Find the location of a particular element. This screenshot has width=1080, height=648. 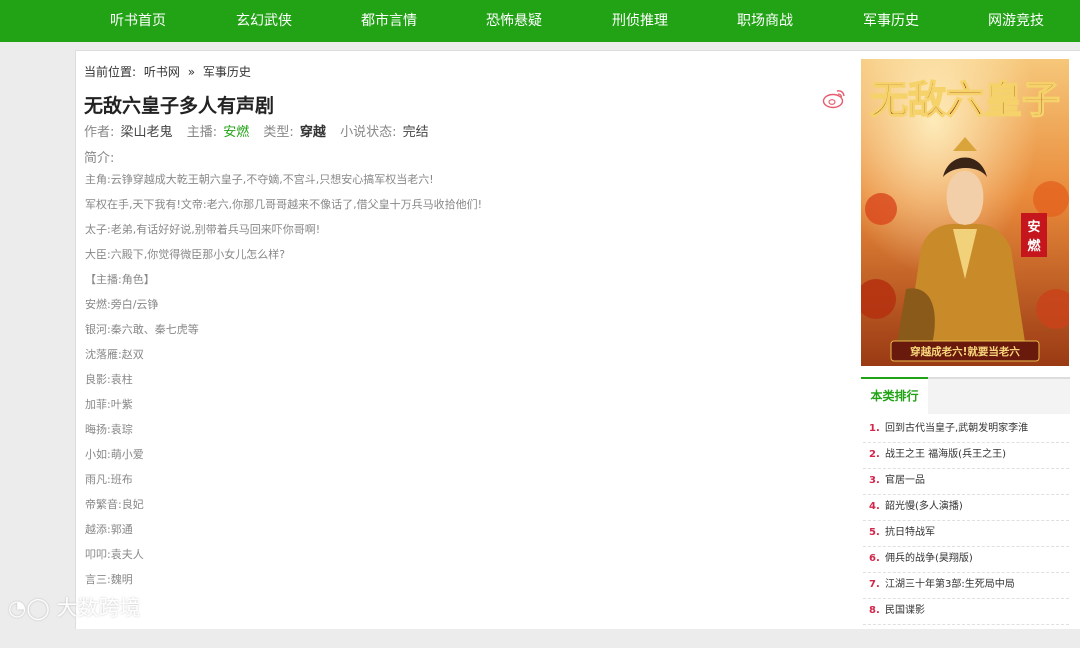

breadcrumb-label: 当前位置: is located at coordinates (110, 72).